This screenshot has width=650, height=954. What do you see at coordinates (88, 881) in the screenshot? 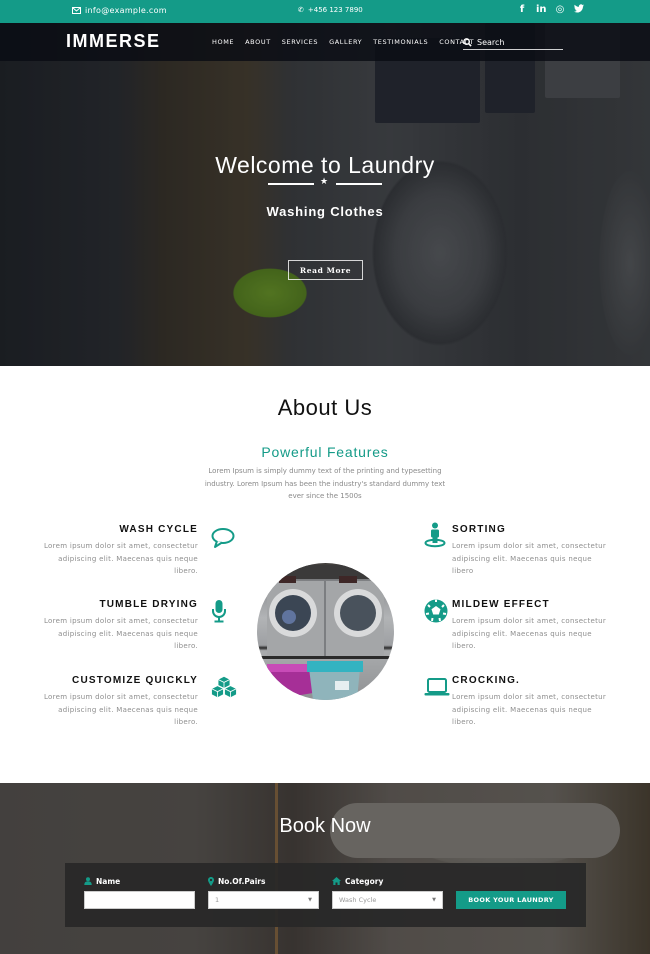
I see `user-icon` at bounding box center [88, 881].